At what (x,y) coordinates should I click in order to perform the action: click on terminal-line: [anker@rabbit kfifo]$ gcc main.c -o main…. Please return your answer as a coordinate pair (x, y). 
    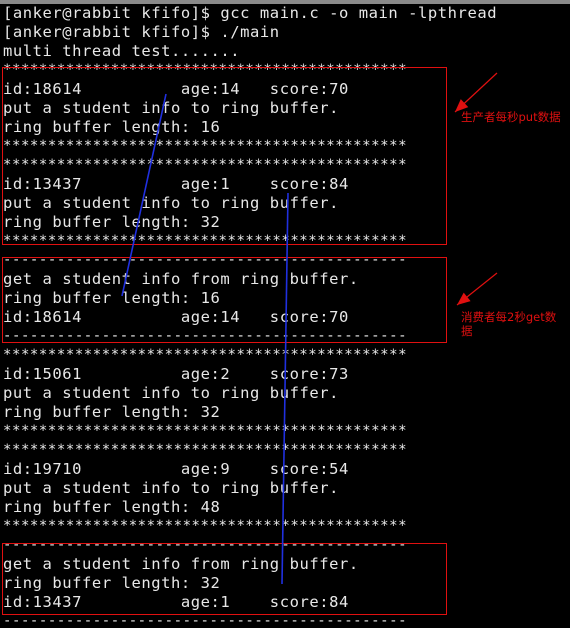
    Looking at the image, I should click on (250, 13).